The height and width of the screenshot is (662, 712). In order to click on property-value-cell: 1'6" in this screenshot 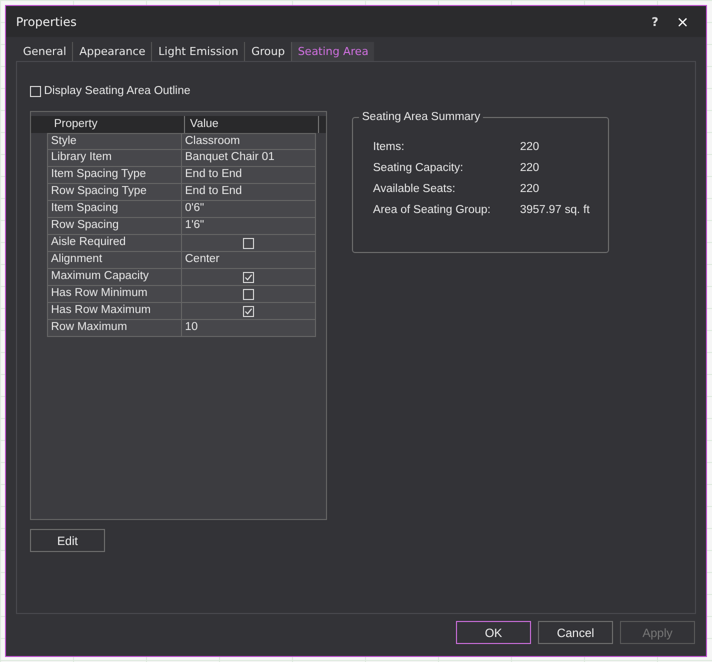, I will do `click(248, 226)`.